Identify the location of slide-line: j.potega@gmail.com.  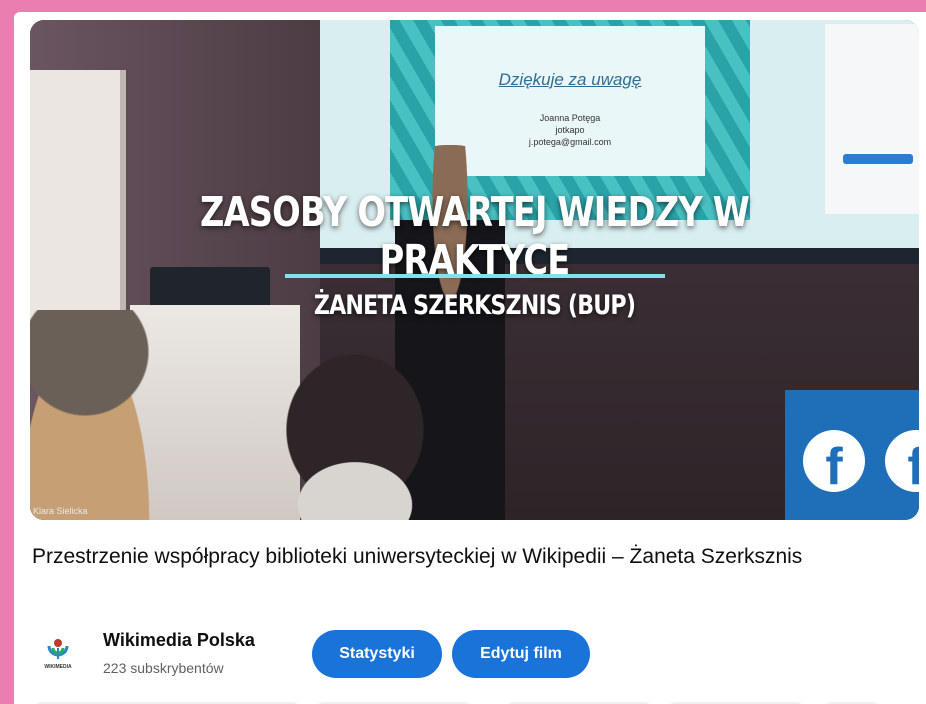
(570, 142).